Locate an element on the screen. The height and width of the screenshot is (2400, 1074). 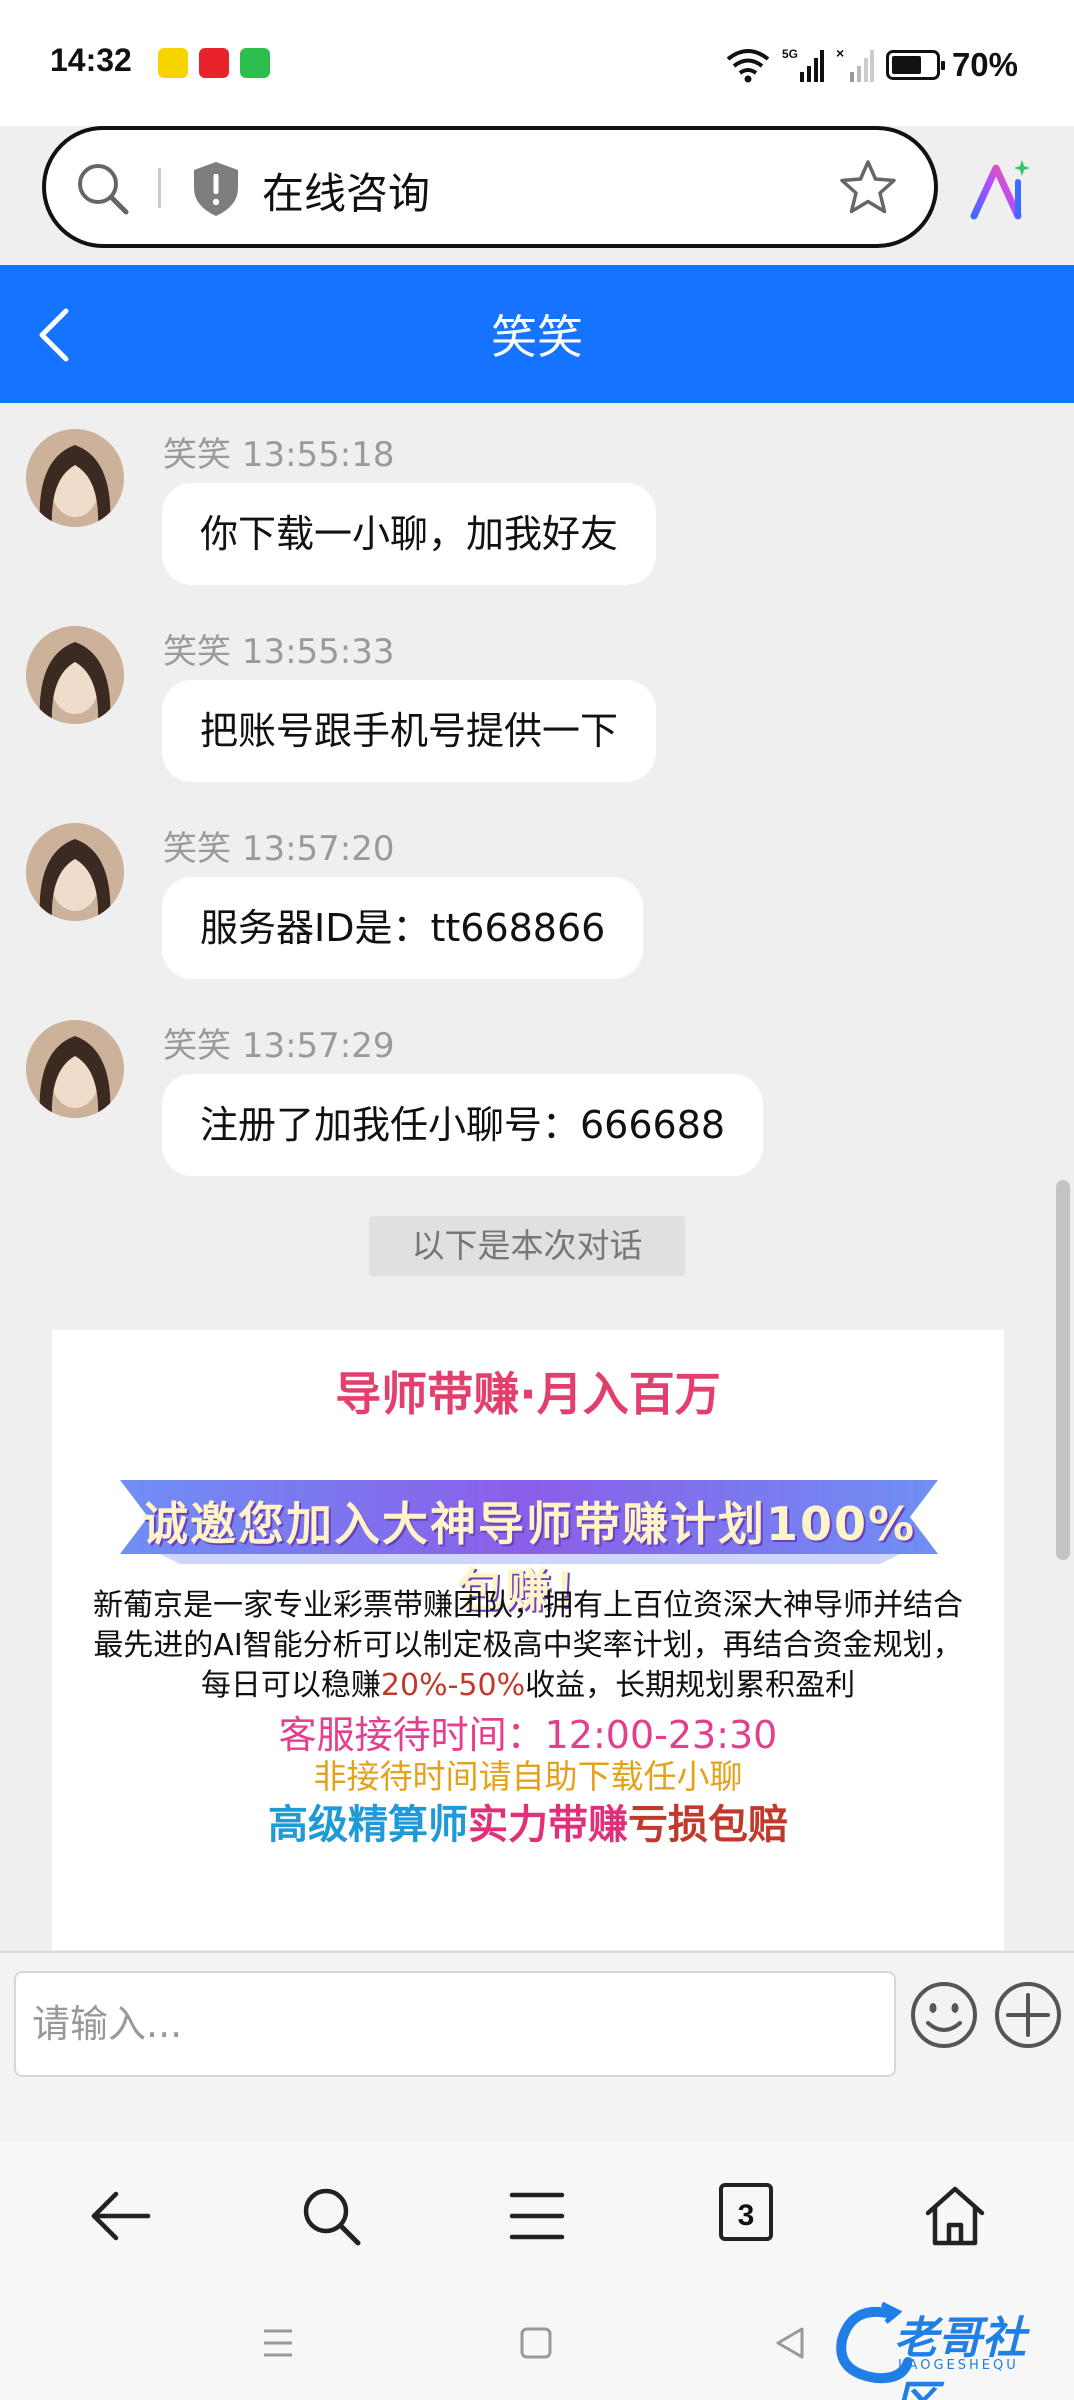
browser-toolbar: 3 is located at coordinates (537, 2216).